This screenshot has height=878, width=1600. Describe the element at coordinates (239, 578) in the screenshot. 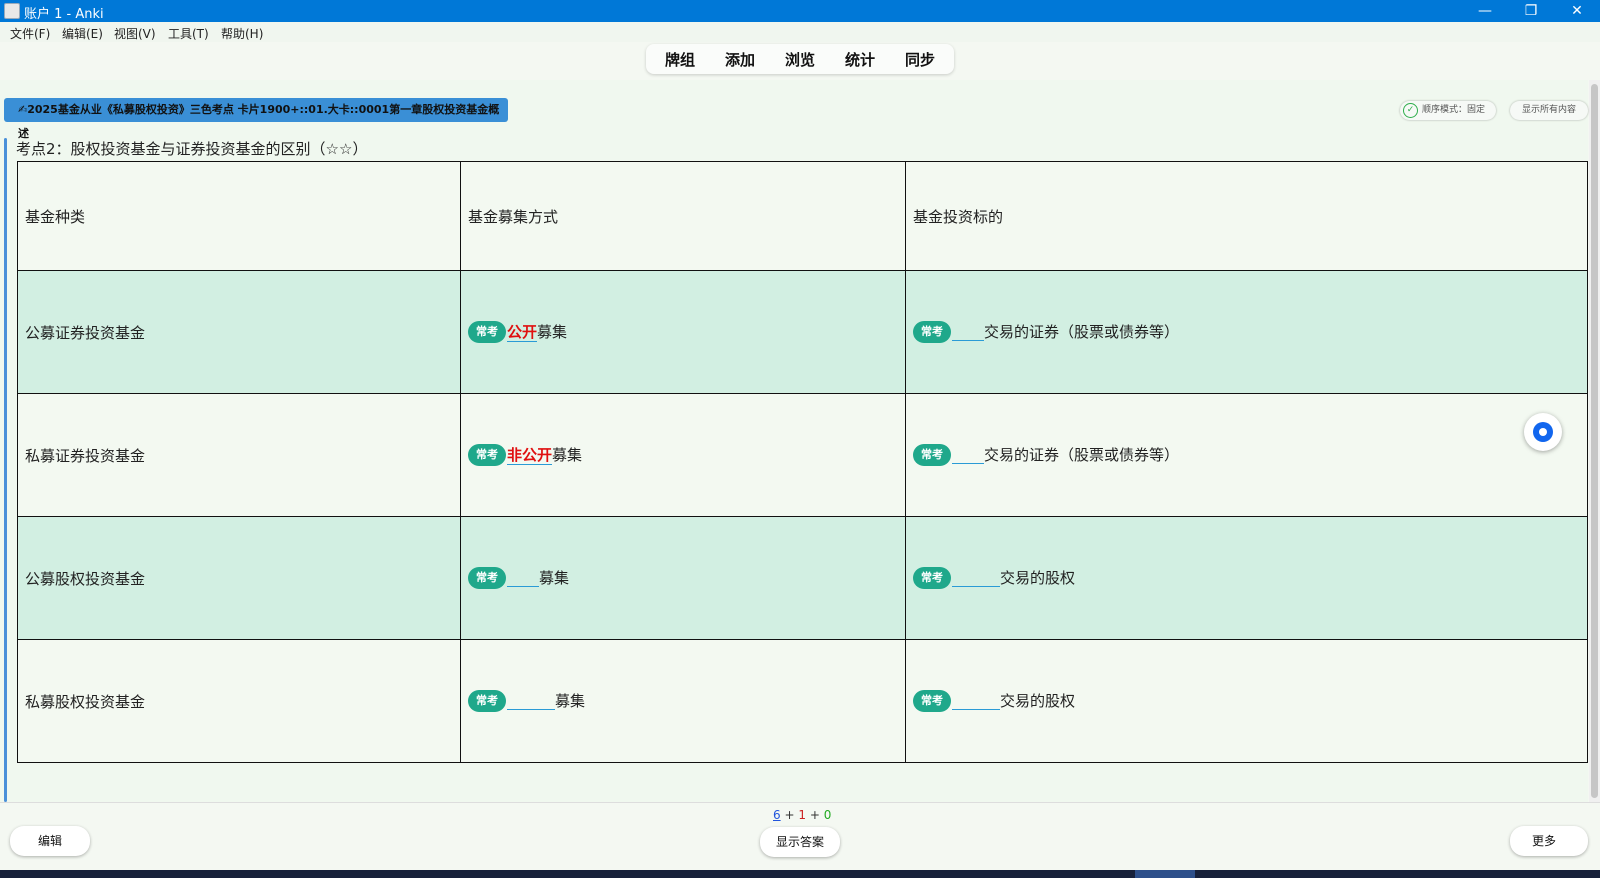

I see `fund-type-cell: 公募股权投资基金` at that location.